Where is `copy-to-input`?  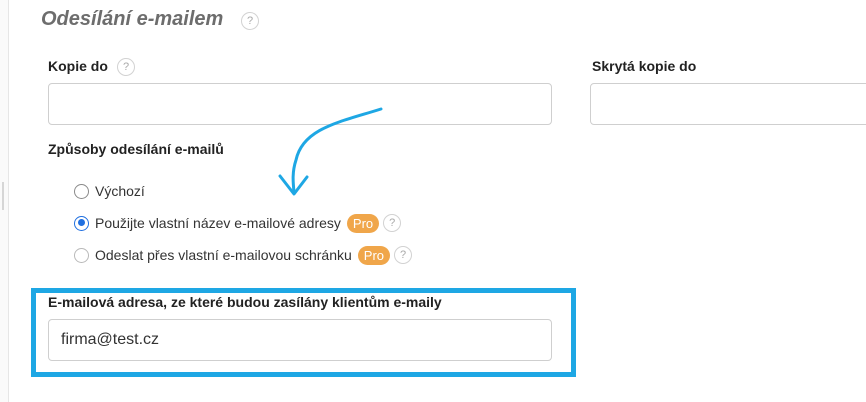
copy-to-input is located at coordinates (300, 104).